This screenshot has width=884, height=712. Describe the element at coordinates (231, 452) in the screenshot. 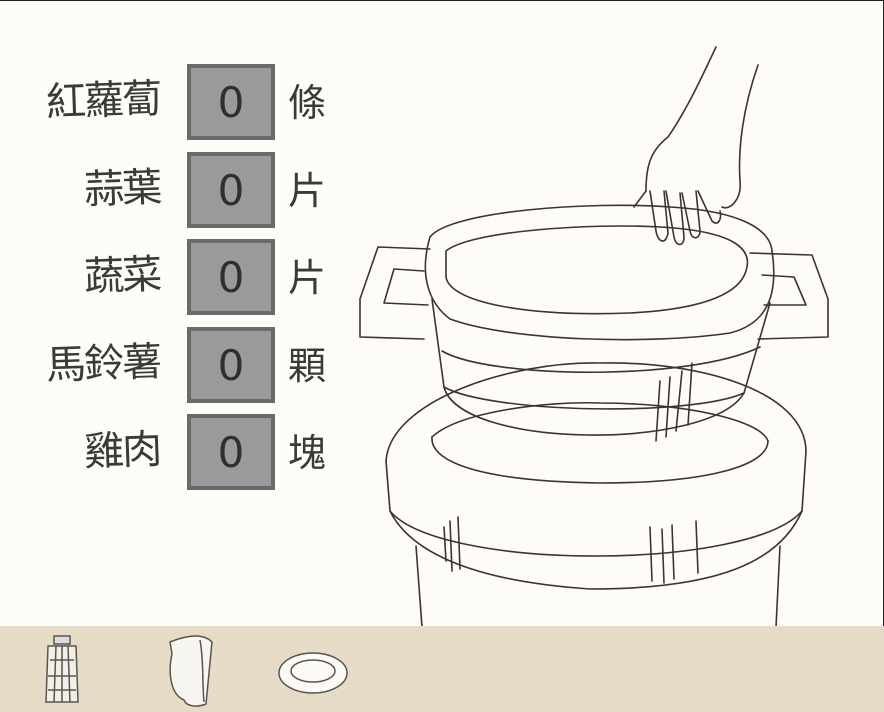

I see `chicken-quantity-box: 0` at that location.